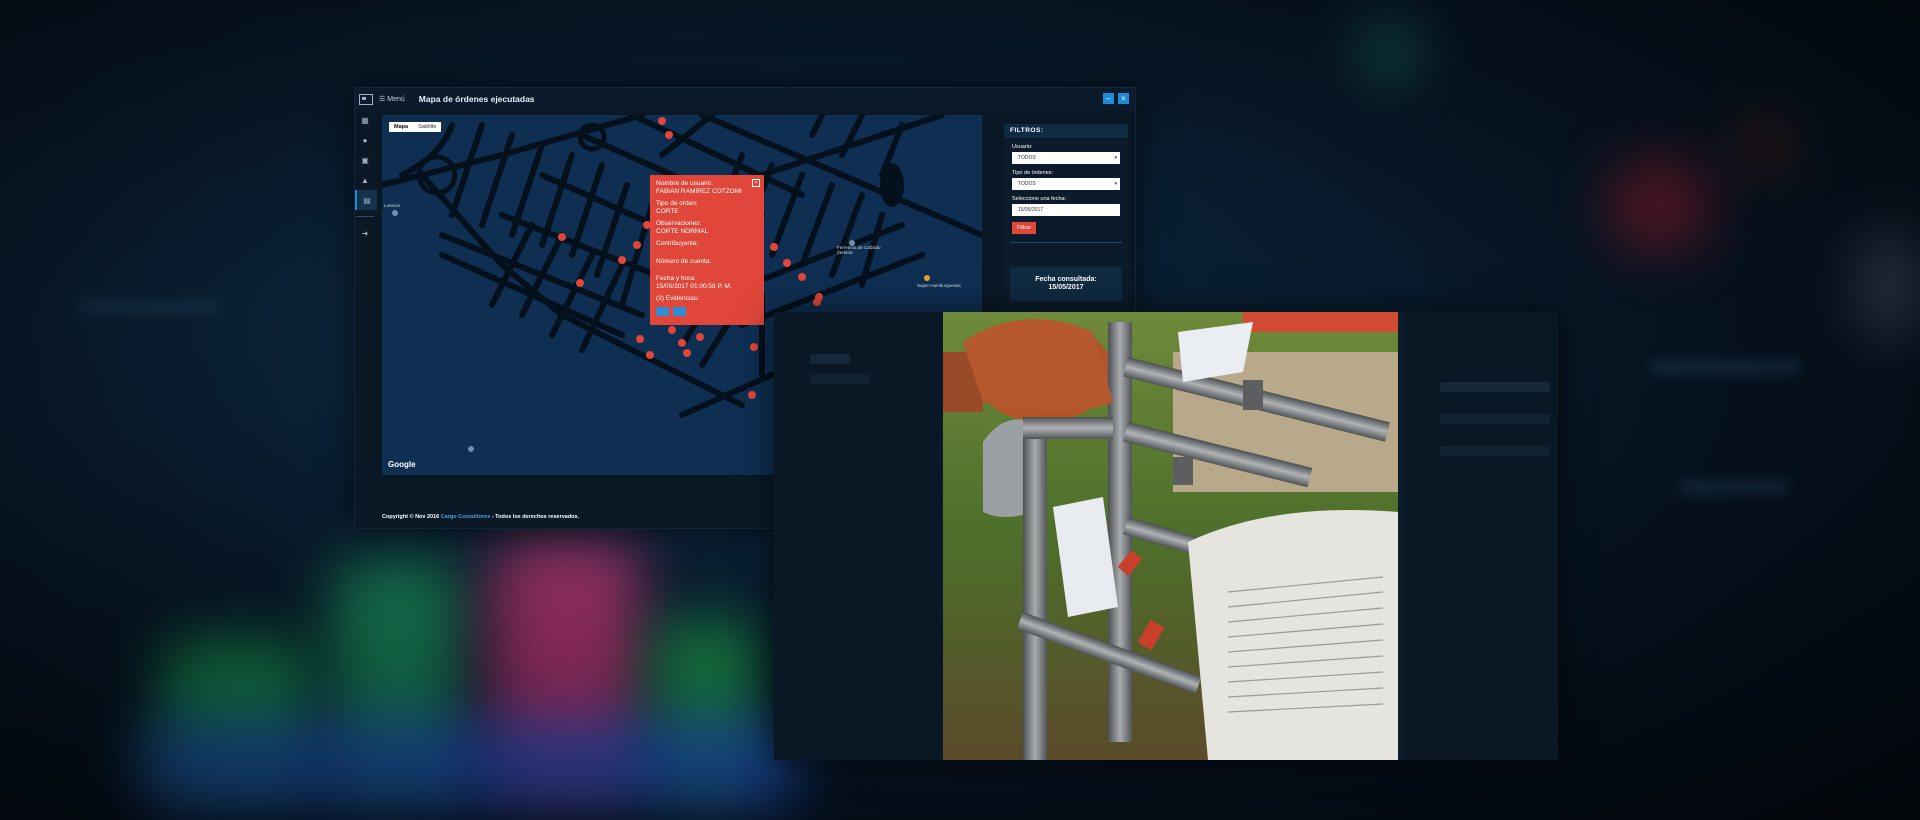  Describe the element at coordinates (859, 250) in the screenshot. I see `map-label: Ferreteria de Calzado Zertena` at that location.